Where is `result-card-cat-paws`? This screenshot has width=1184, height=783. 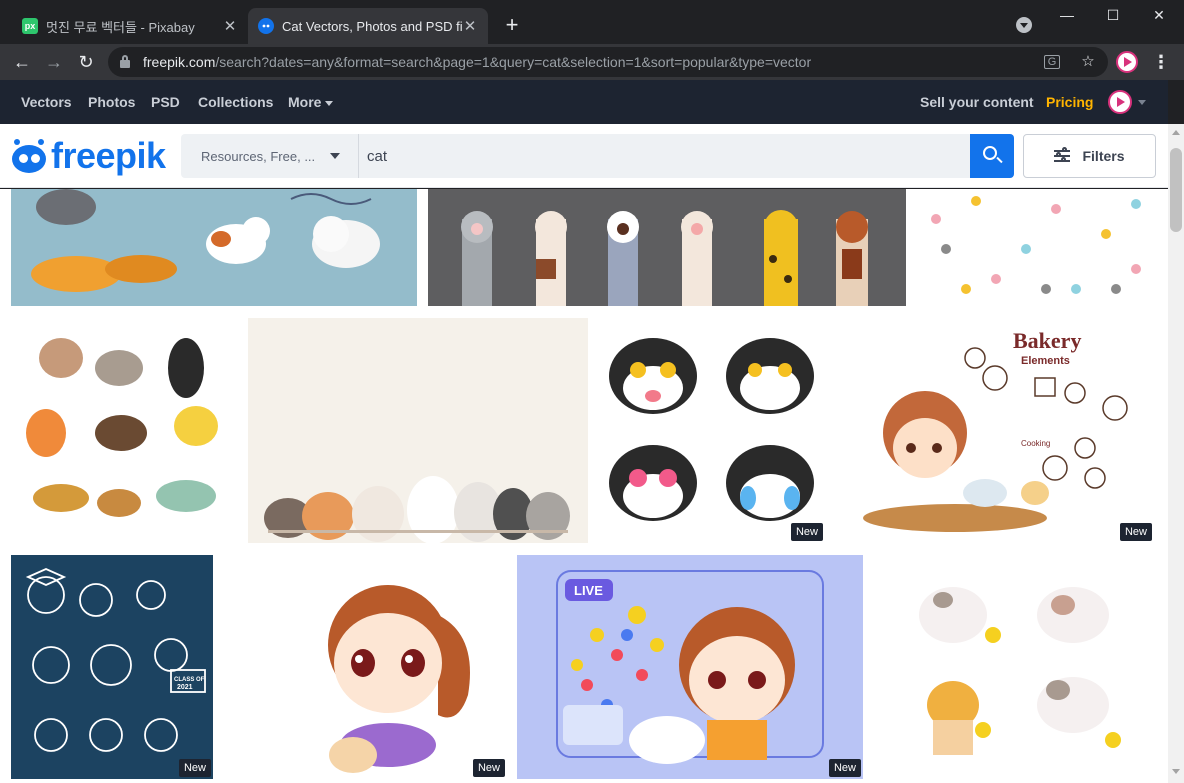
result-card-cat-paws is located at coordinates (667, 247).